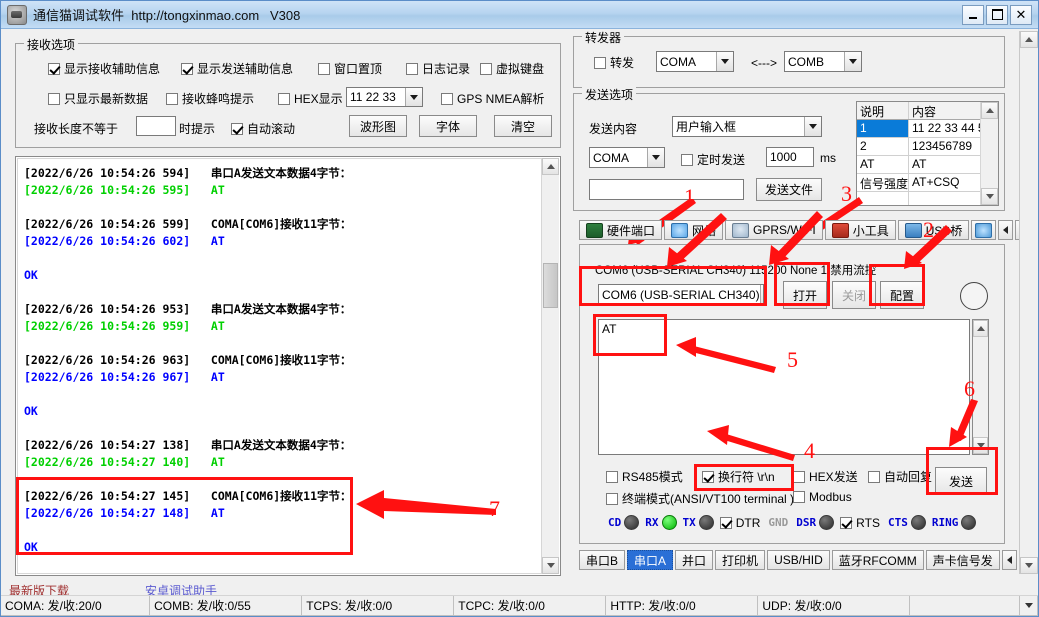  I want to click on tabs-scroll-left-icon, so click(1006, 230).